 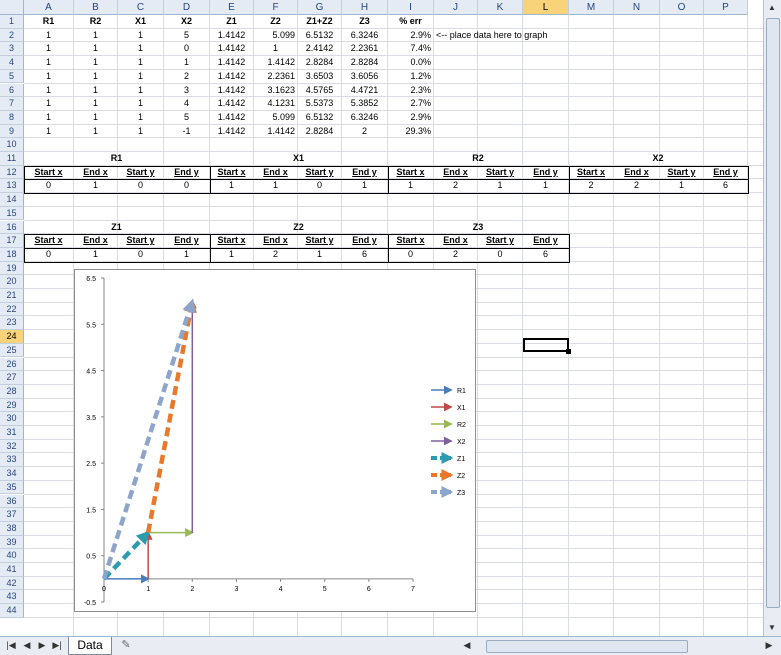 What do you see at coordinates (275, 91) in the screenshot?
I see `table-cell: 3.1623` at bounding box center [275, 91].